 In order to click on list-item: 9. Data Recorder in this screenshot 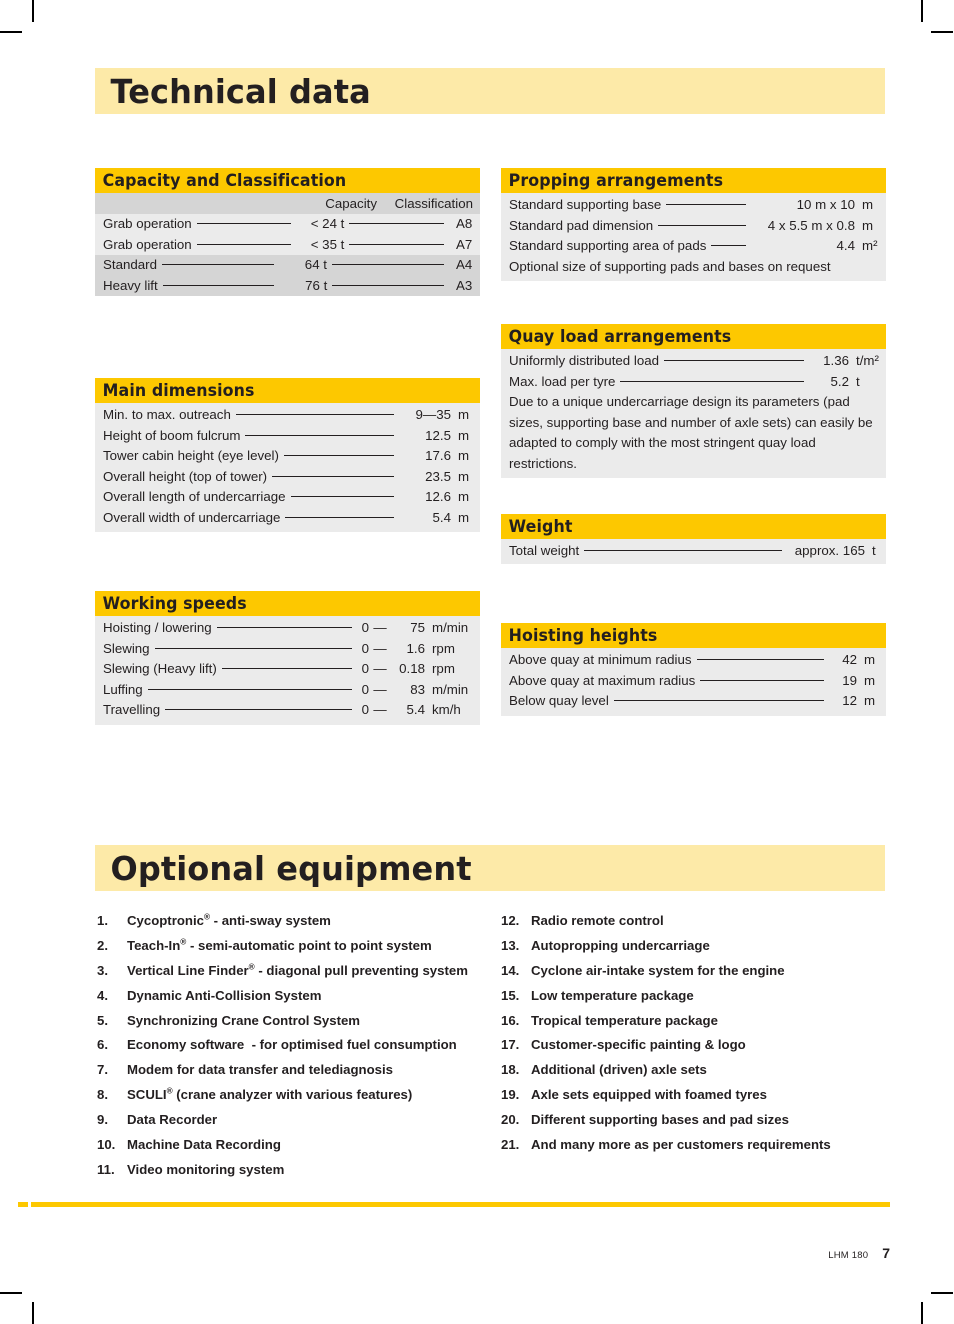, I will do `click(297, 1120)`.